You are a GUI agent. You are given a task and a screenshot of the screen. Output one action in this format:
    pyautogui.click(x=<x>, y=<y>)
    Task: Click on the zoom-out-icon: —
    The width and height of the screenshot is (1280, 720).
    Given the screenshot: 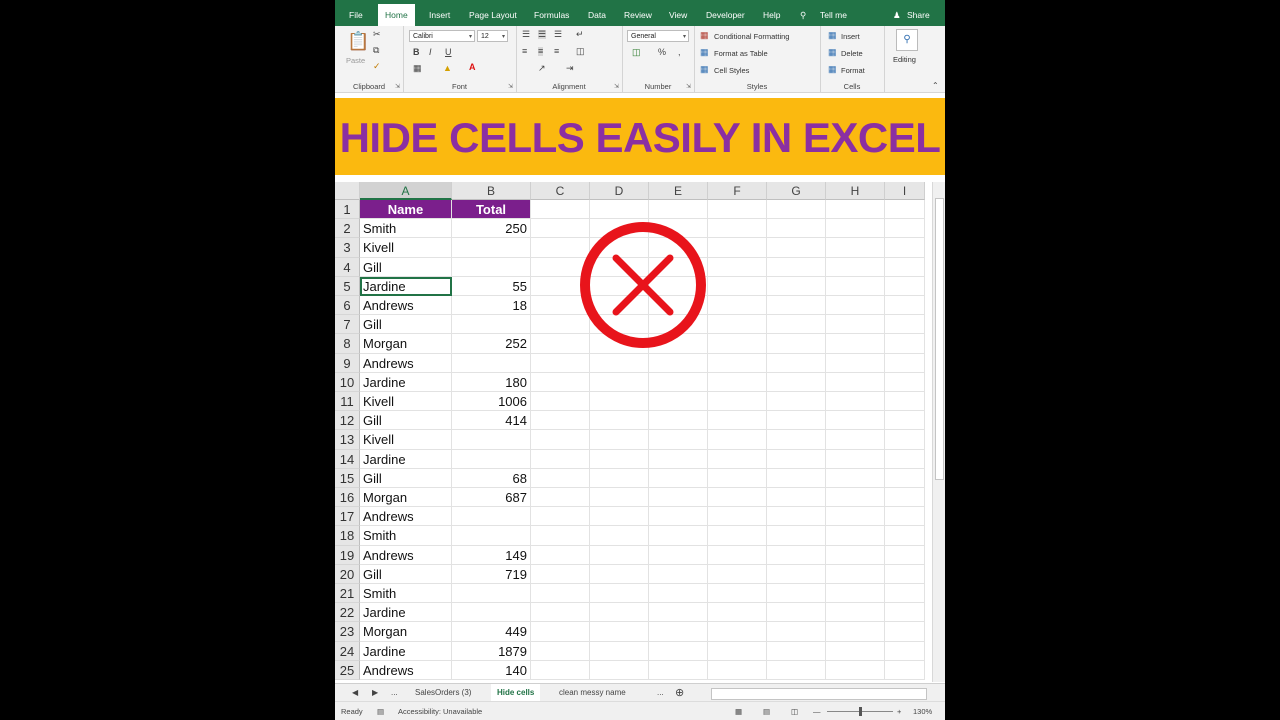 What is the action you would take?
    pyautogui.click(x=817, y=711)
    